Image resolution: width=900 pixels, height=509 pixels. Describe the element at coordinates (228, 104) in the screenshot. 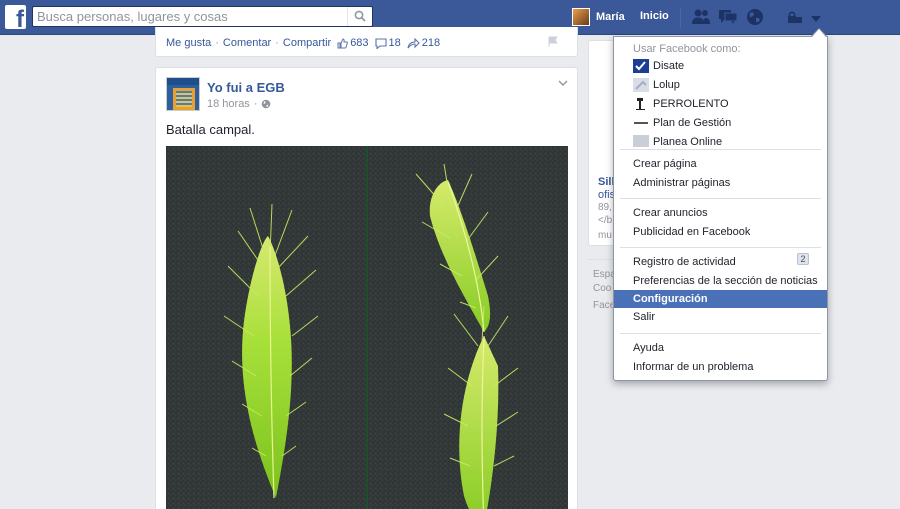

I see `post-time-text: 18 horas` at that location.